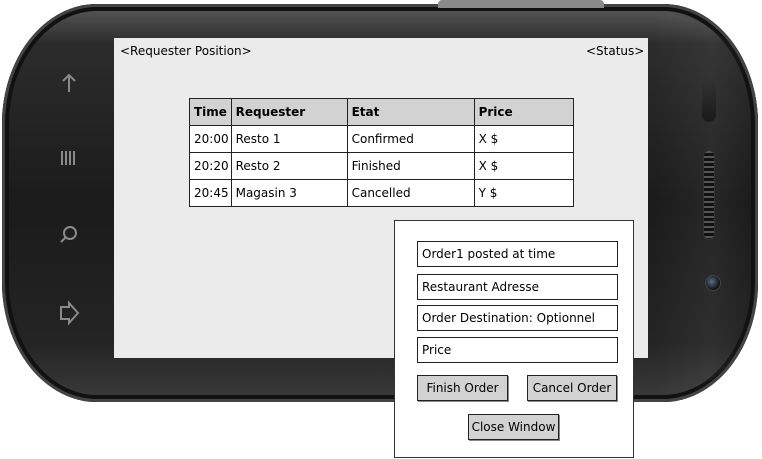 Image resolution: width=762 pixels, height=459 pixels. I want to click on cell-time: 20:00, so click(210, 139).